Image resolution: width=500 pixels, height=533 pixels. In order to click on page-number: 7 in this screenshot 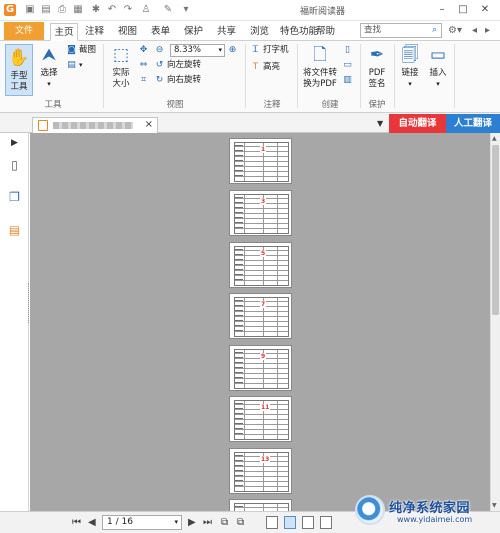, I will do `click(263, 304)`.